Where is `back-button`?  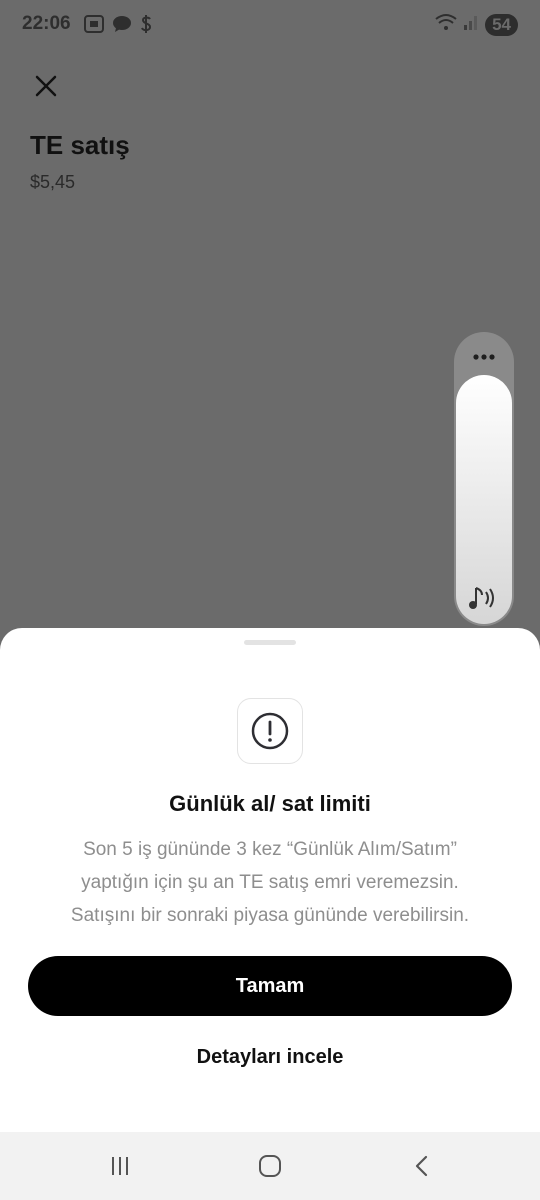 back-button is located at coordinates (422, 1166).